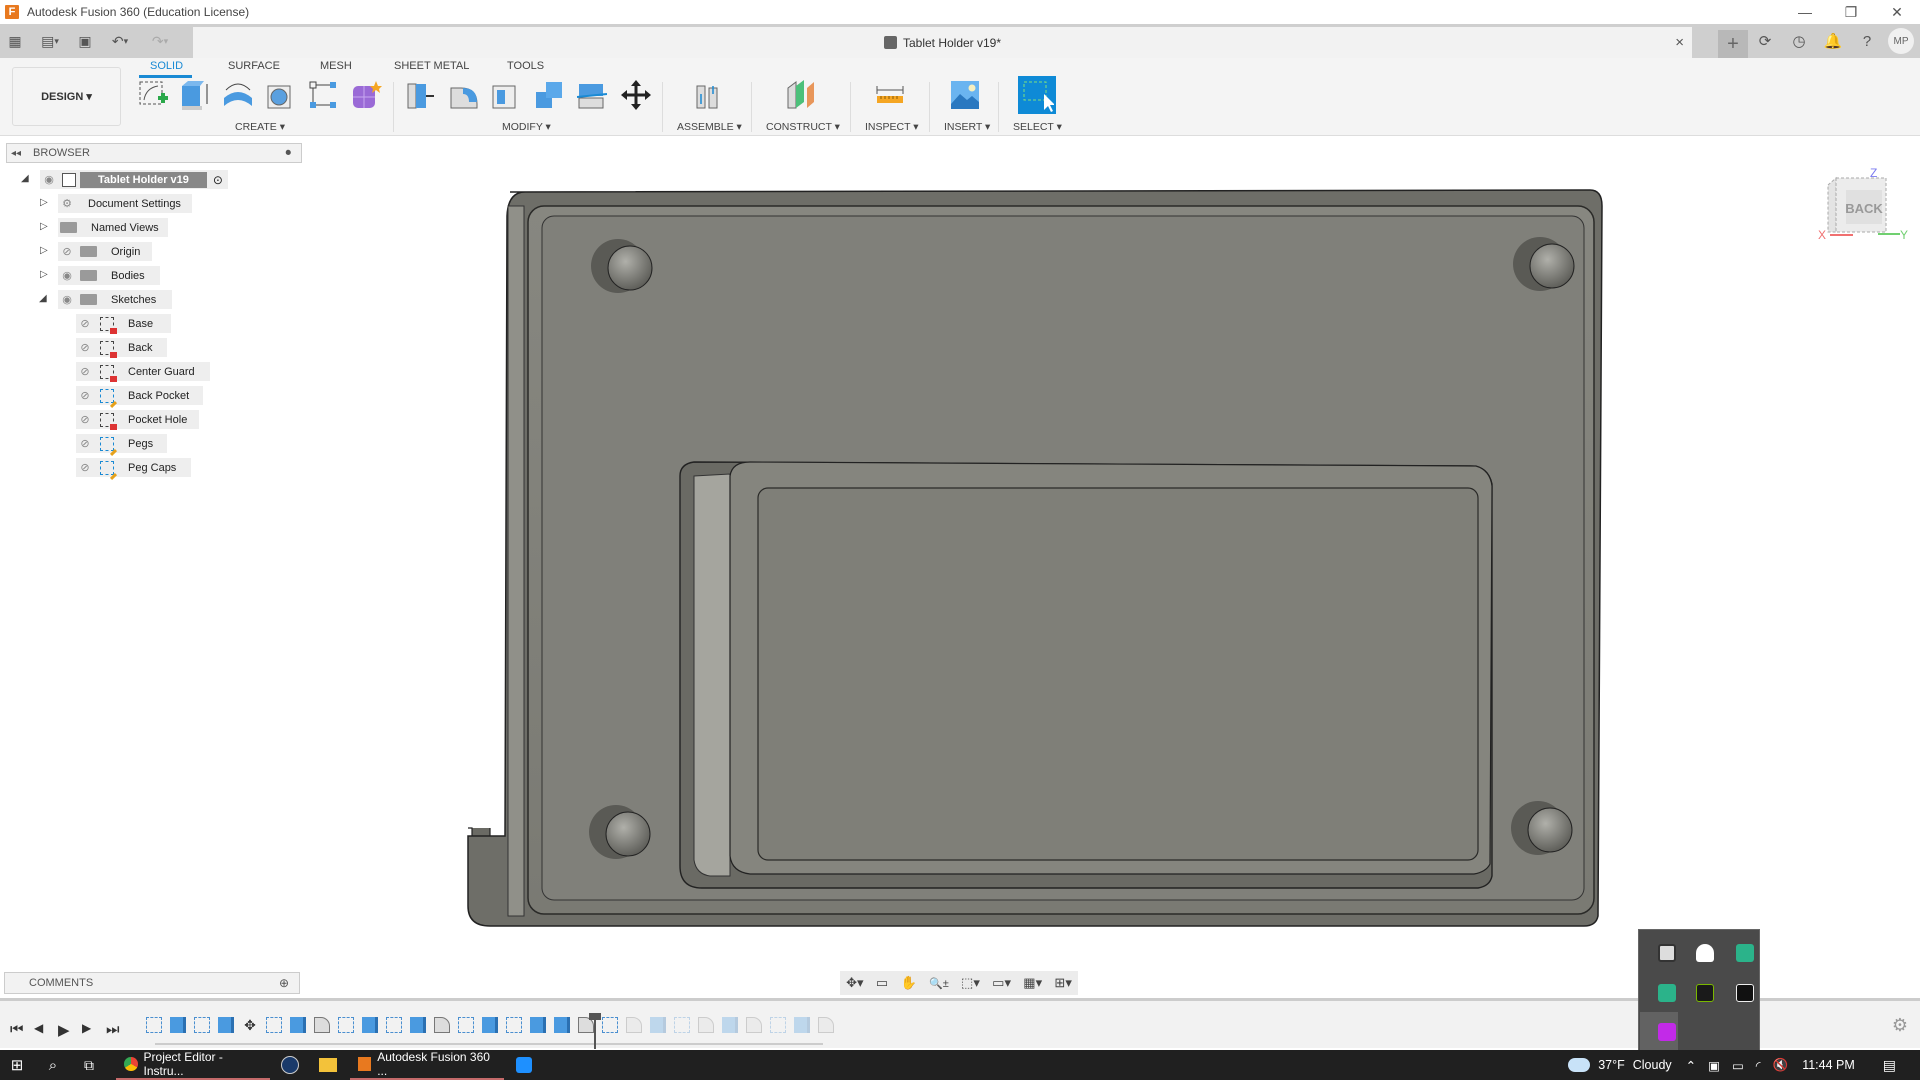  Describe the element at coordinates (1765, 41) in the screenshot. I see `extensions-icon: ⟳` at that location.